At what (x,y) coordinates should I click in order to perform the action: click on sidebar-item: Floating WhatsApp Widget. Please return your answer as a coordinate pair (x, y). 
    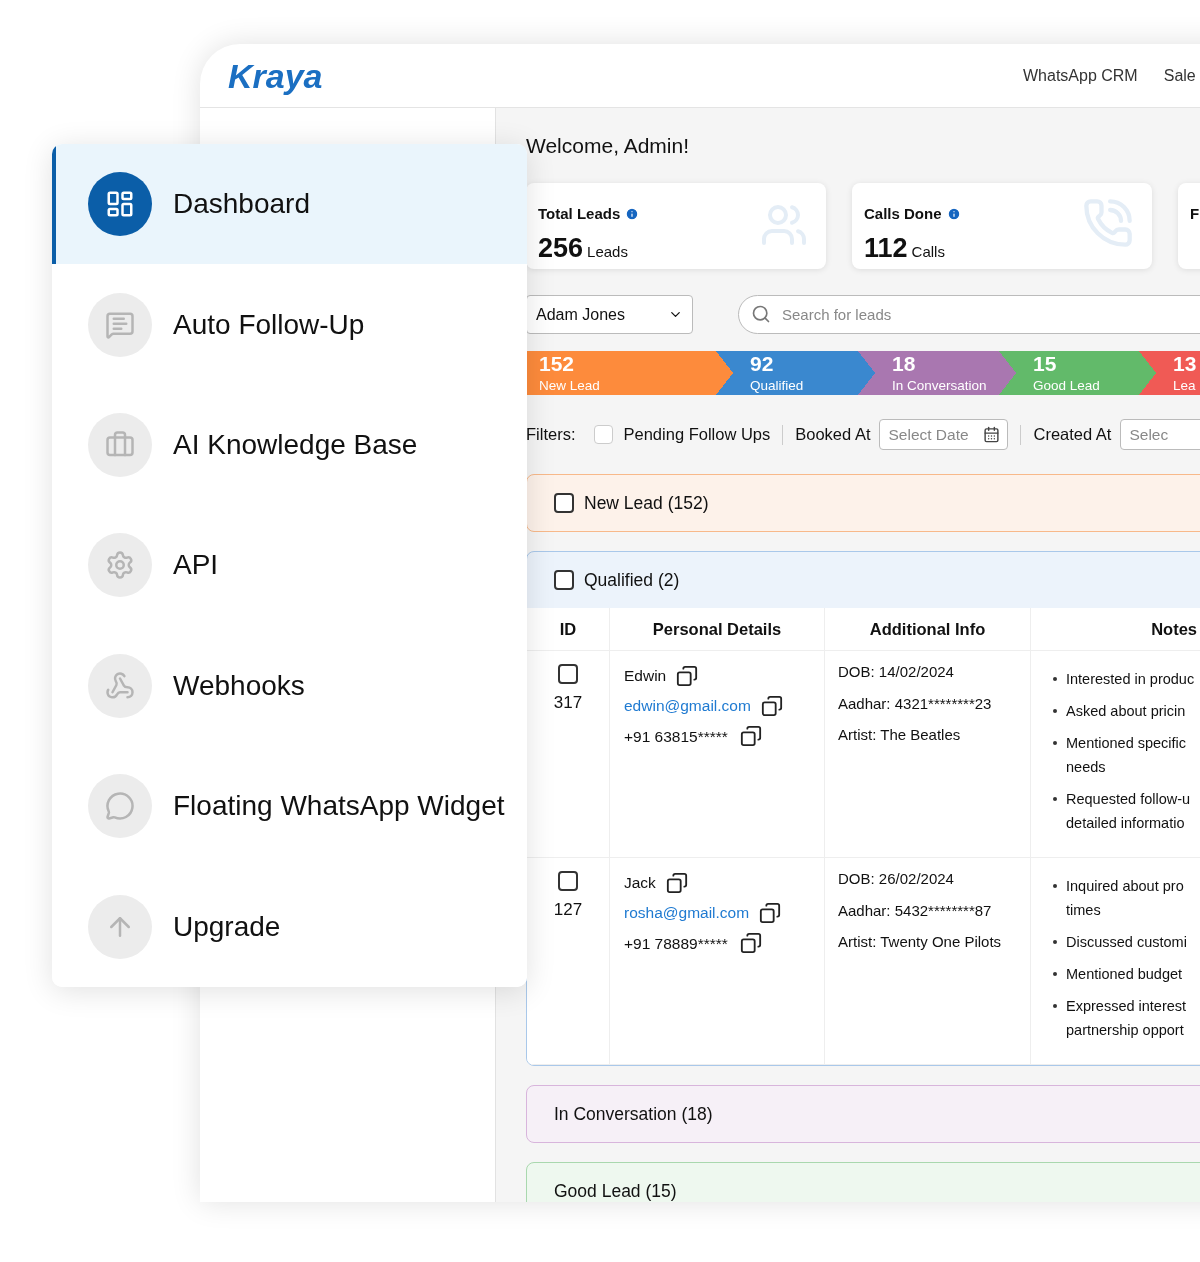
    Looking at the image, I should click on (289, 806).